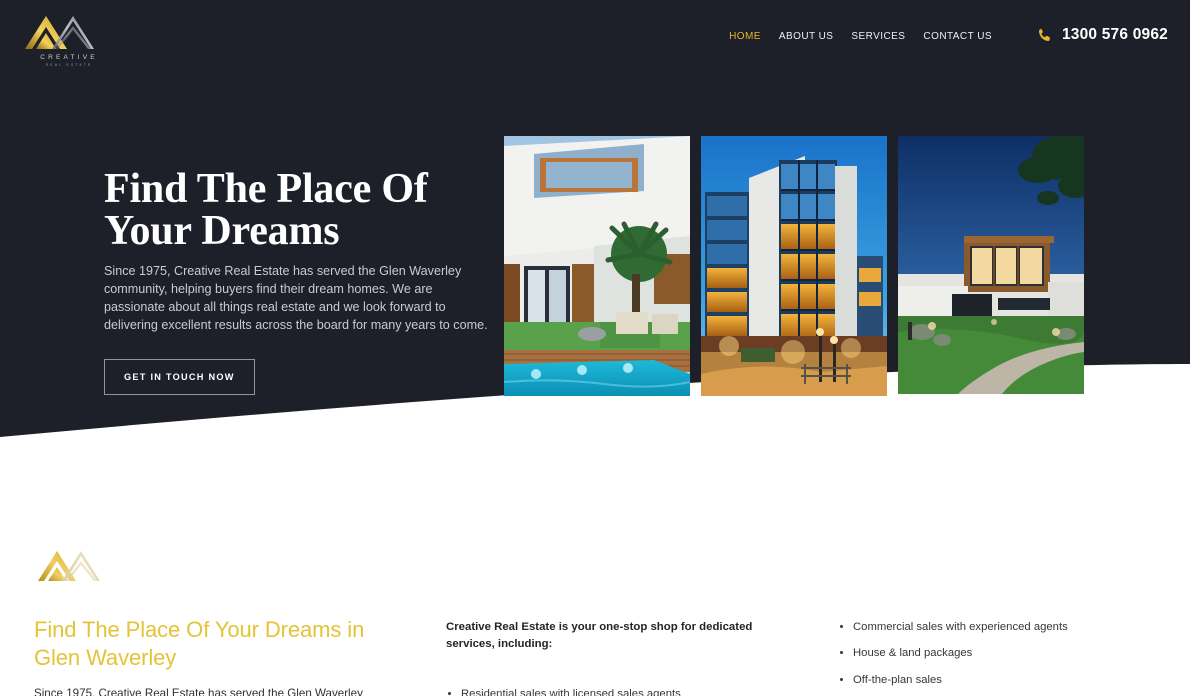 The height and width of the screenshot is (696, 1190). I want to click on hero-image-house-with-pool, so click(597, 266).